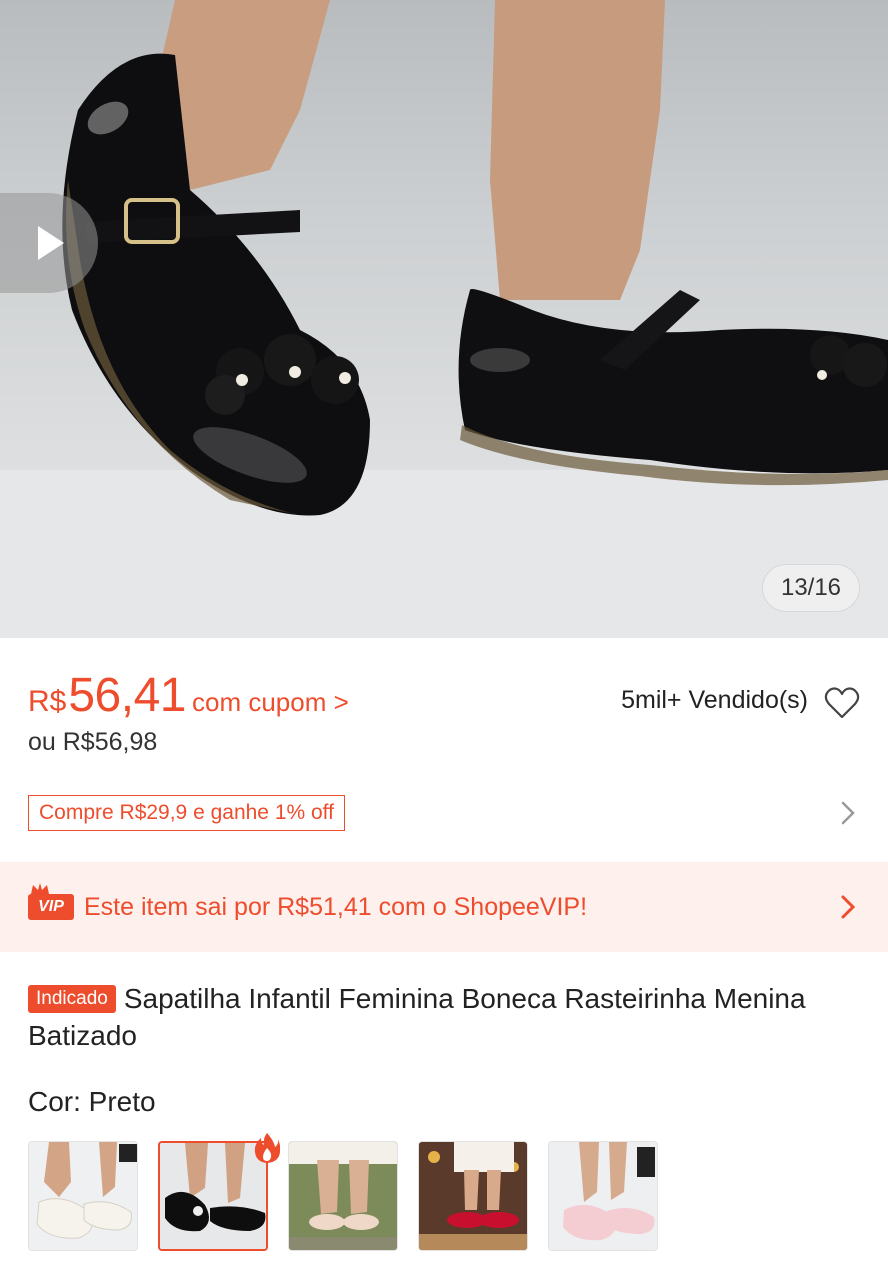  I want to click on coupon-link: com cupom >, so click(270, 702).